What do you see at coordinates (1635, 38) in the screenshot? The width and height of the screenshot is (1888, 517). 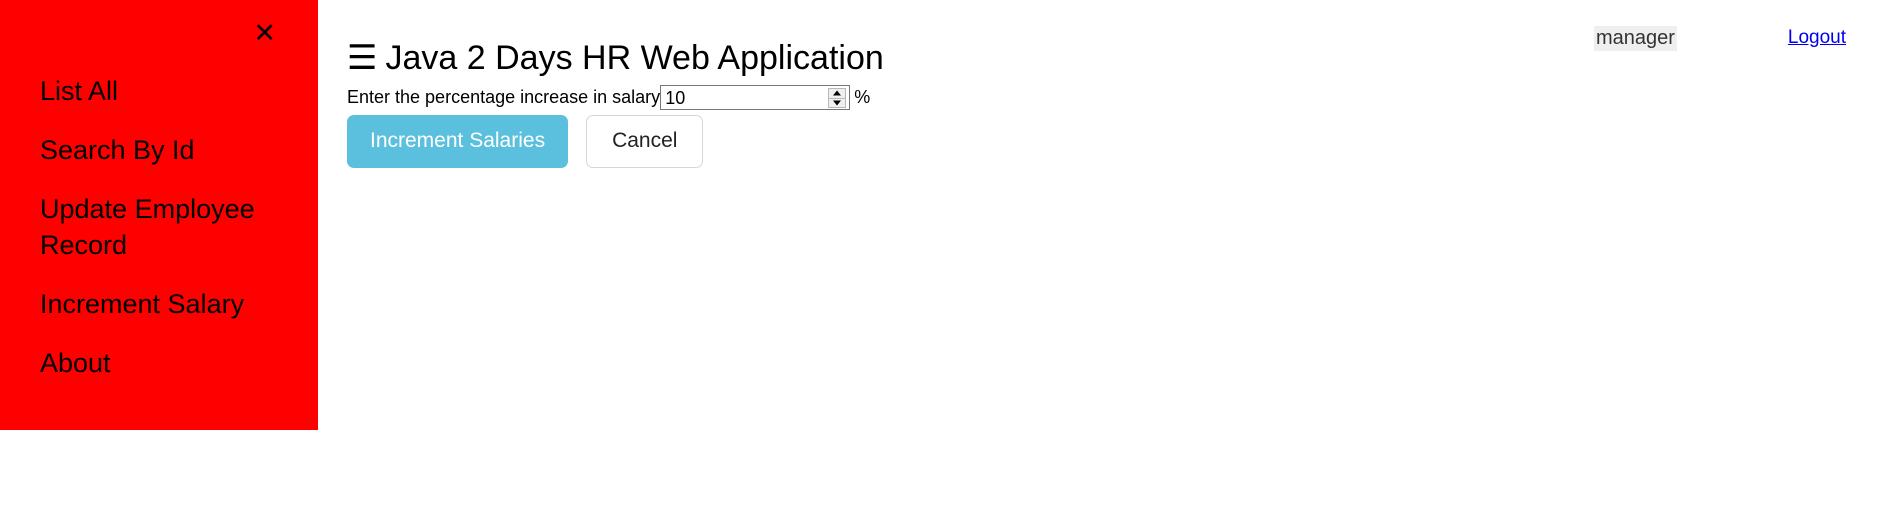 I see `username-label: manager` at bounding box center [1635, 38].